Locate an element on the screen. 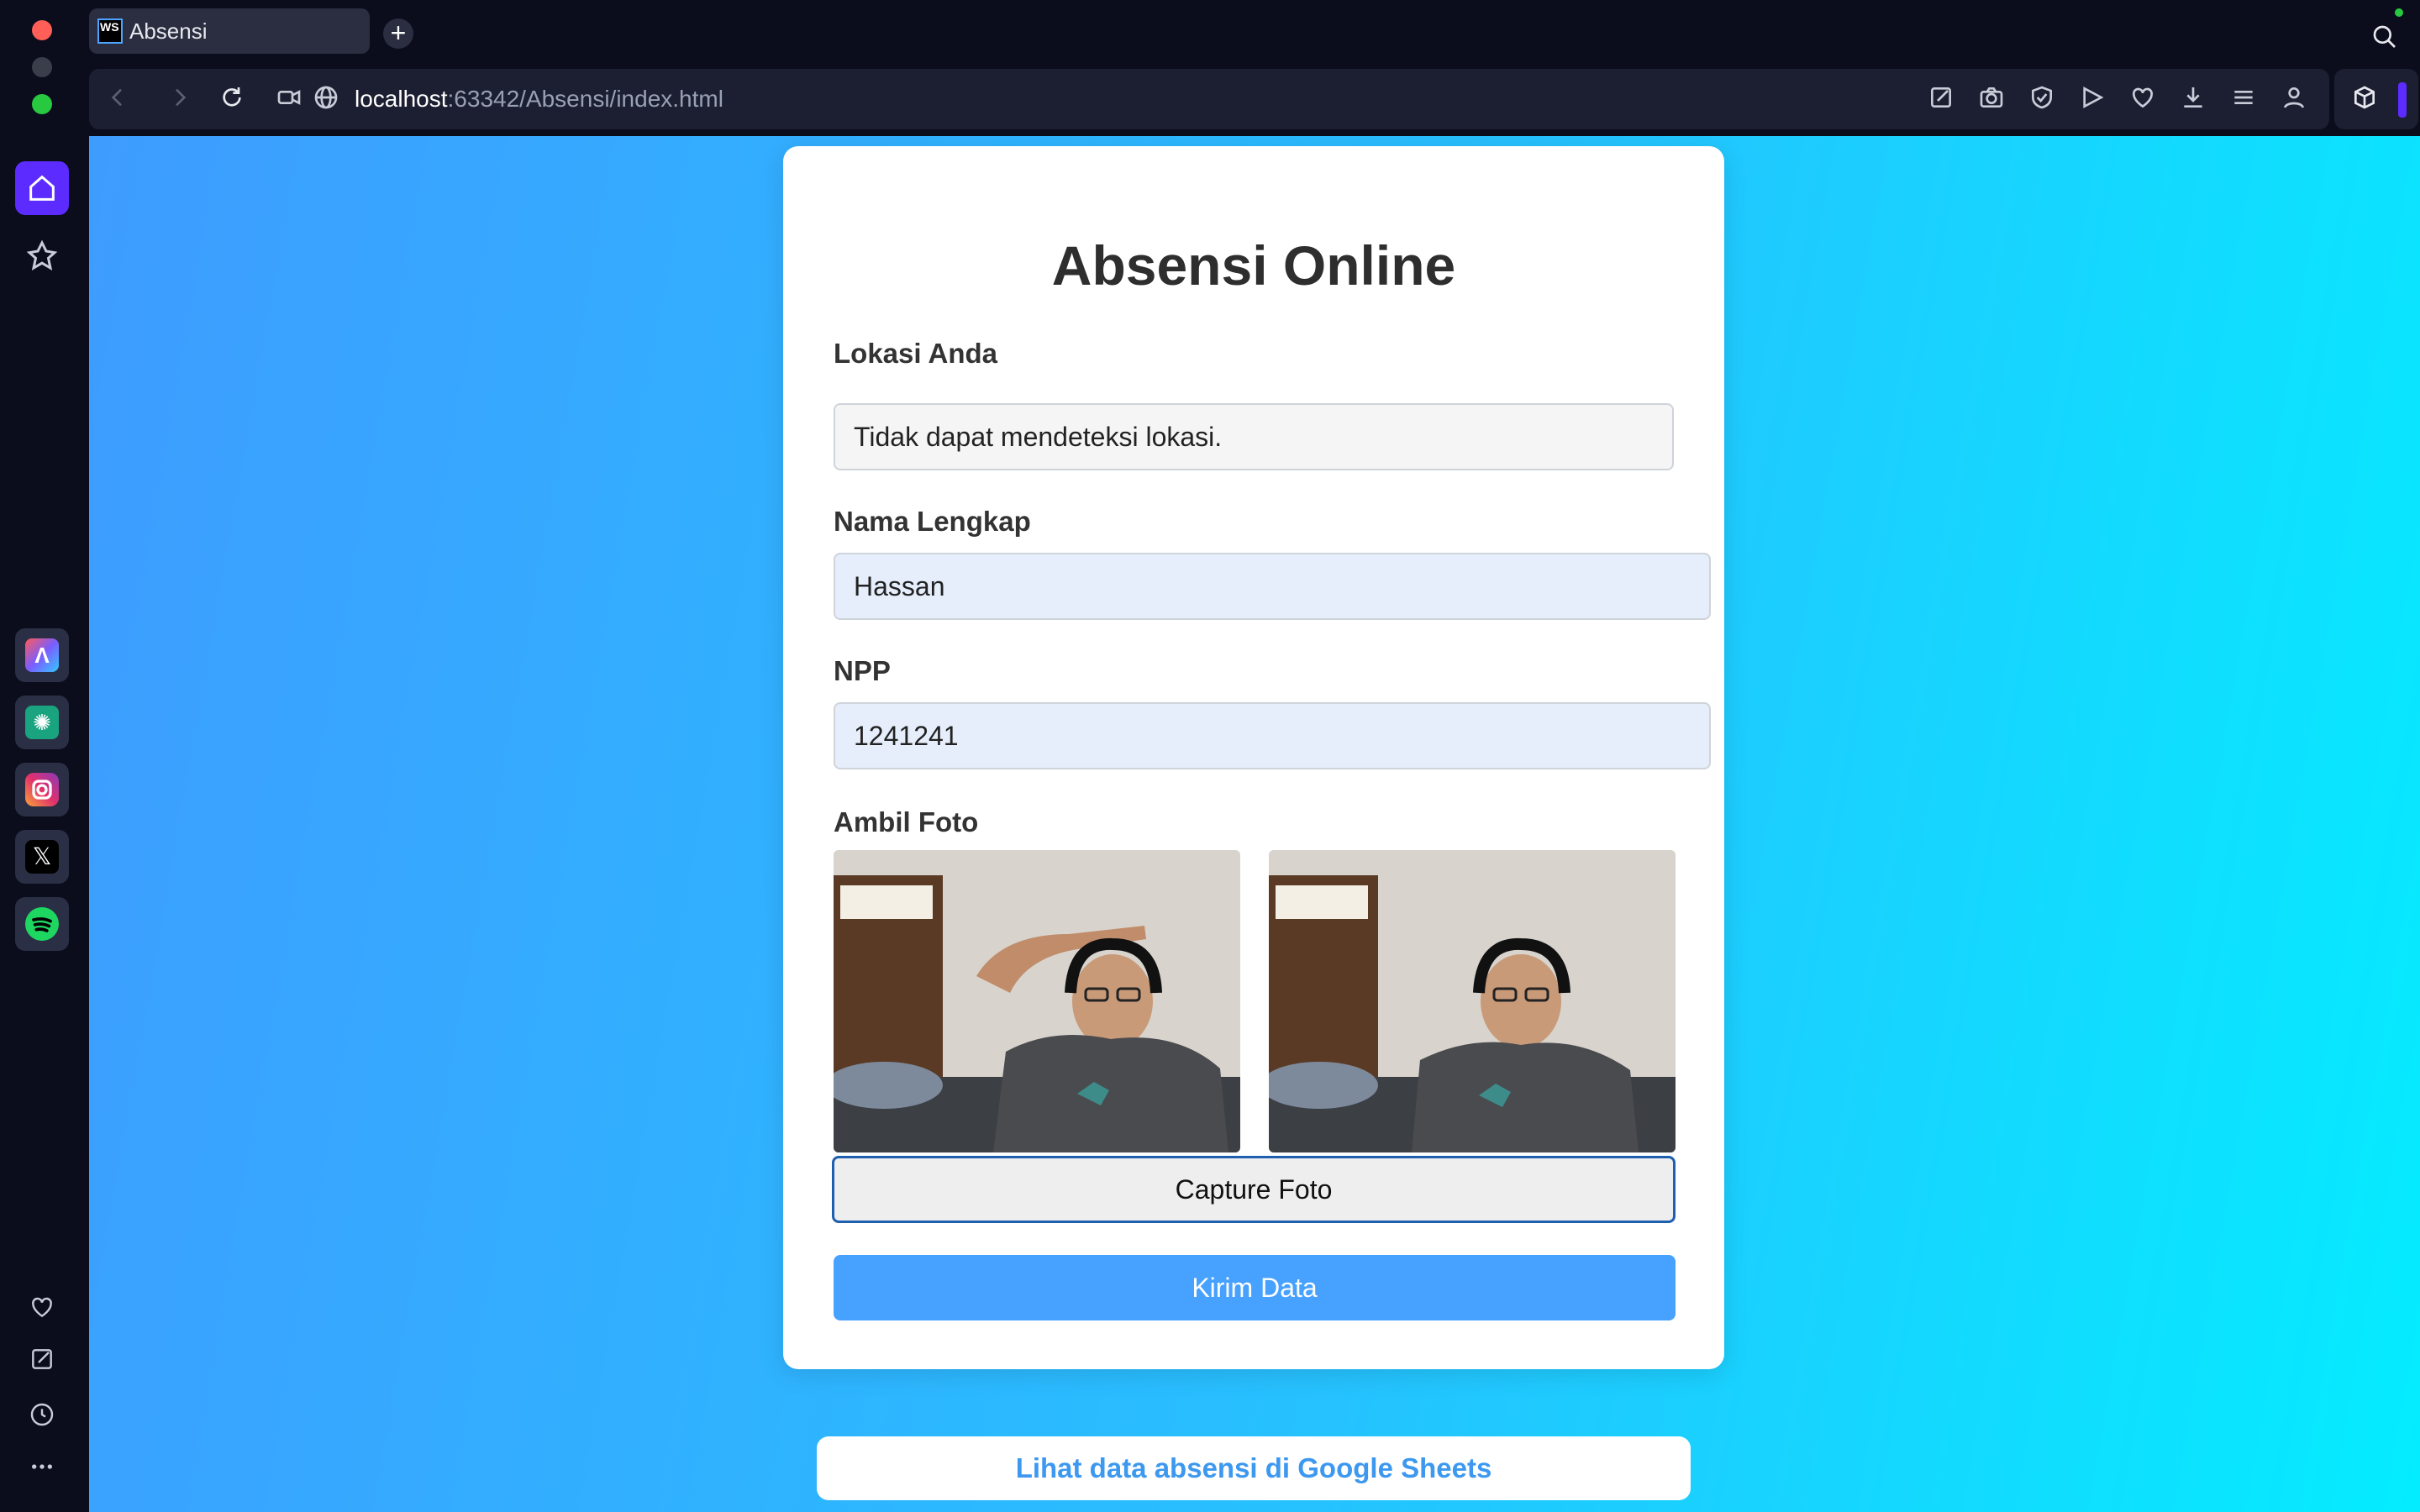  instagram-app-icon is located at coordinates (42, 789).